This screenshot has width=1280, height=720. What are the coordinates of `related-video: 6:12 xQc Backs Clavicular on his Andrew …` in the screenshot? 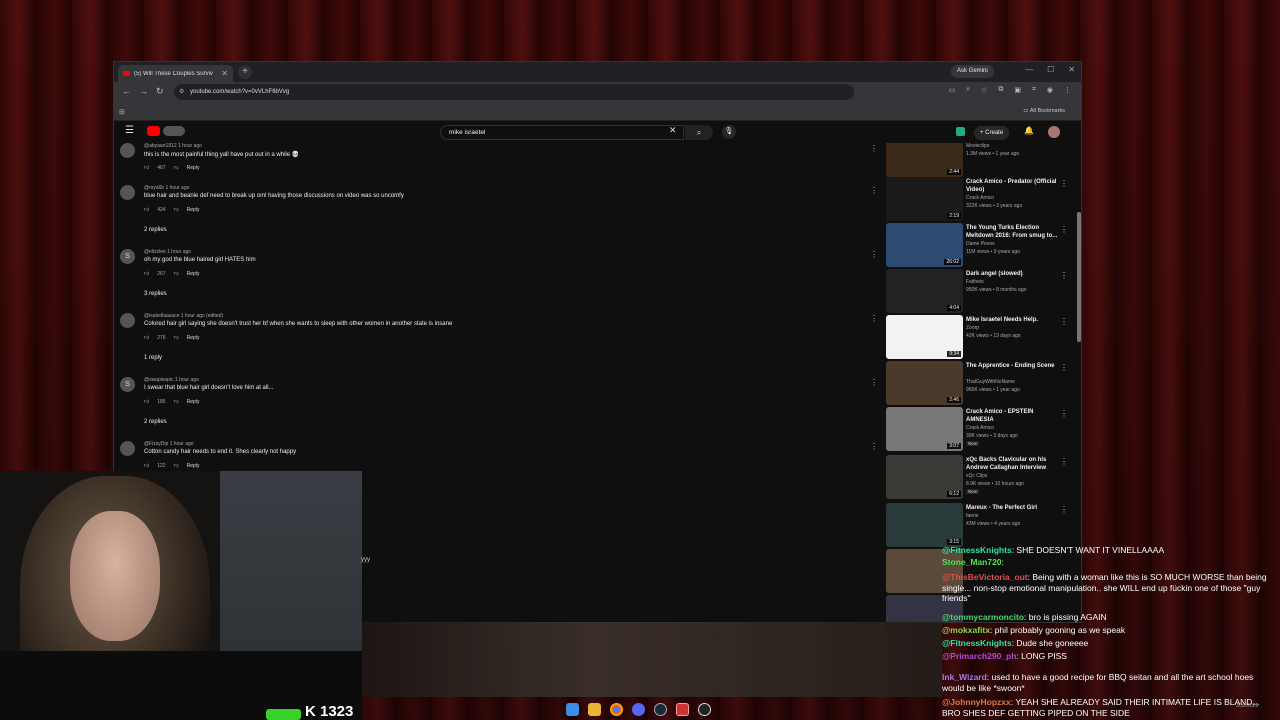 It's located at (978, 477).